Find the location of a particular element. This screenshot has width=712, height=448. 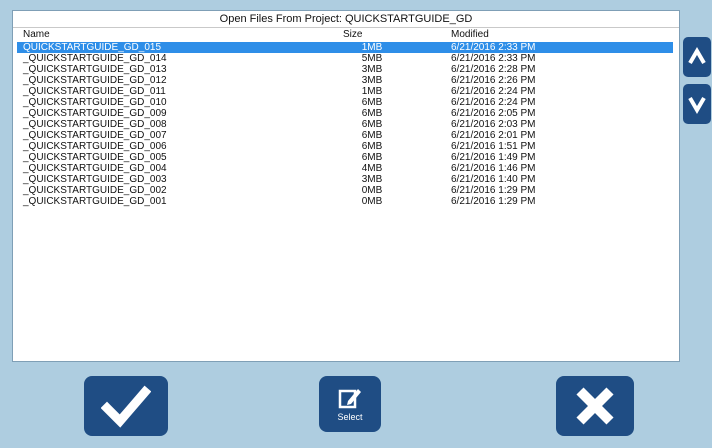

file-name: _QUICKSTARTGUIDE_GD_004 is located at coordinates (95, 168).